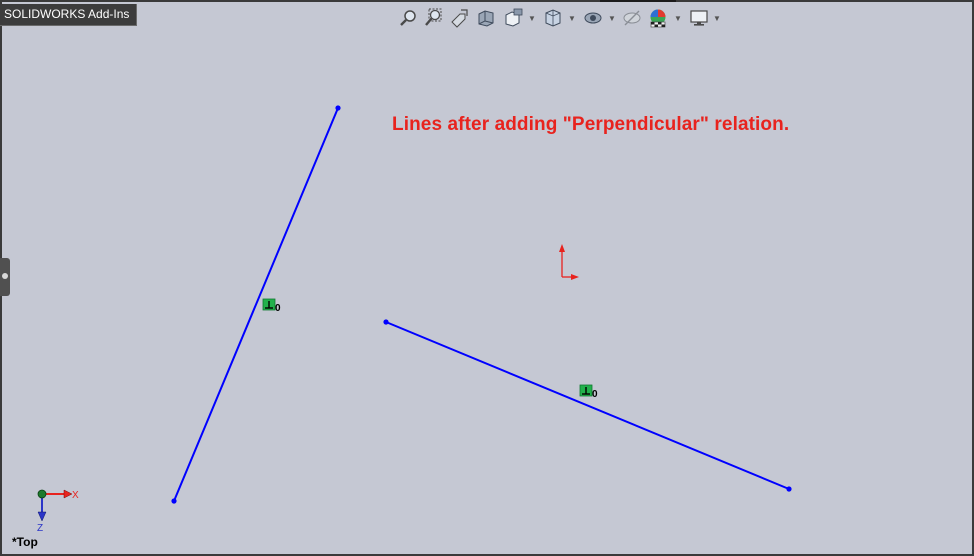 This screenshot has width=974, height=556. What do you see at coordinates (58, 511) in the screenshot?
I see `reference-triad: X Z` at bounding box center [58, 511].